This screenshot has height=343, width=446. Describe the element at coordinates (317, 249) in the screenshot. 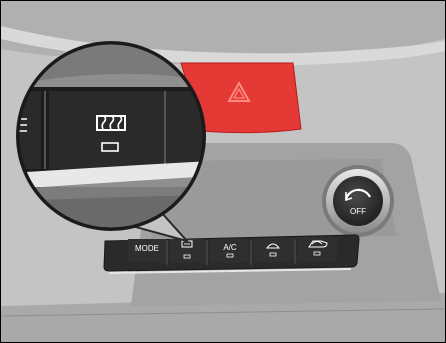

I see `recirculation-button` at that location.